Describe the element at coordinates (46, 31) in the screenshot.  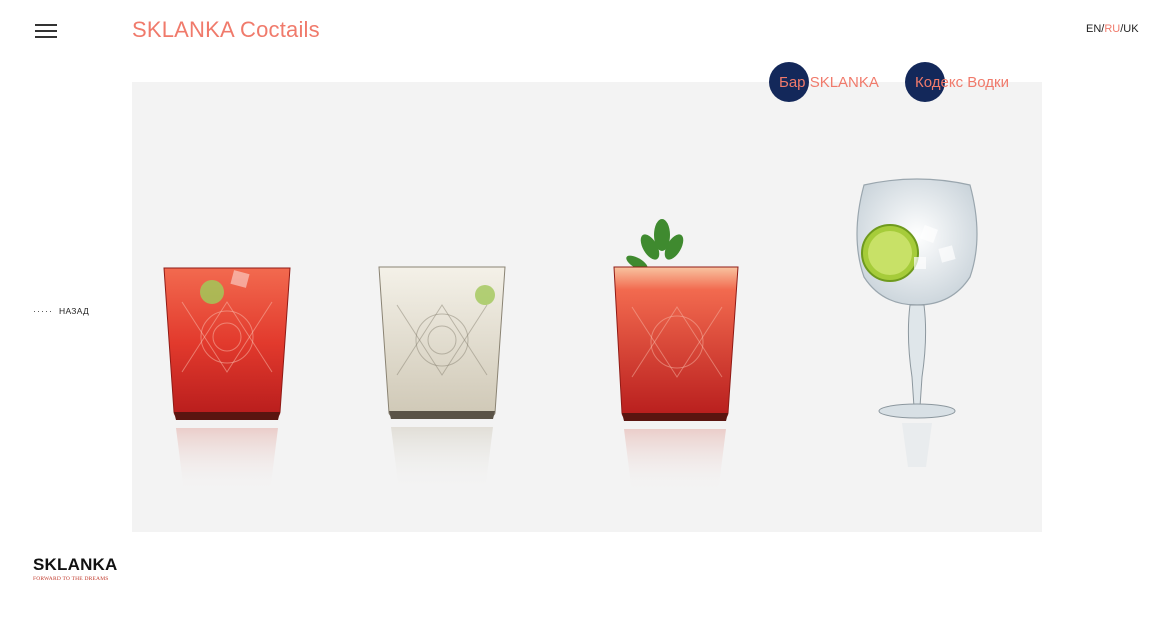
I see `hamburger-menu-icon` at that location.